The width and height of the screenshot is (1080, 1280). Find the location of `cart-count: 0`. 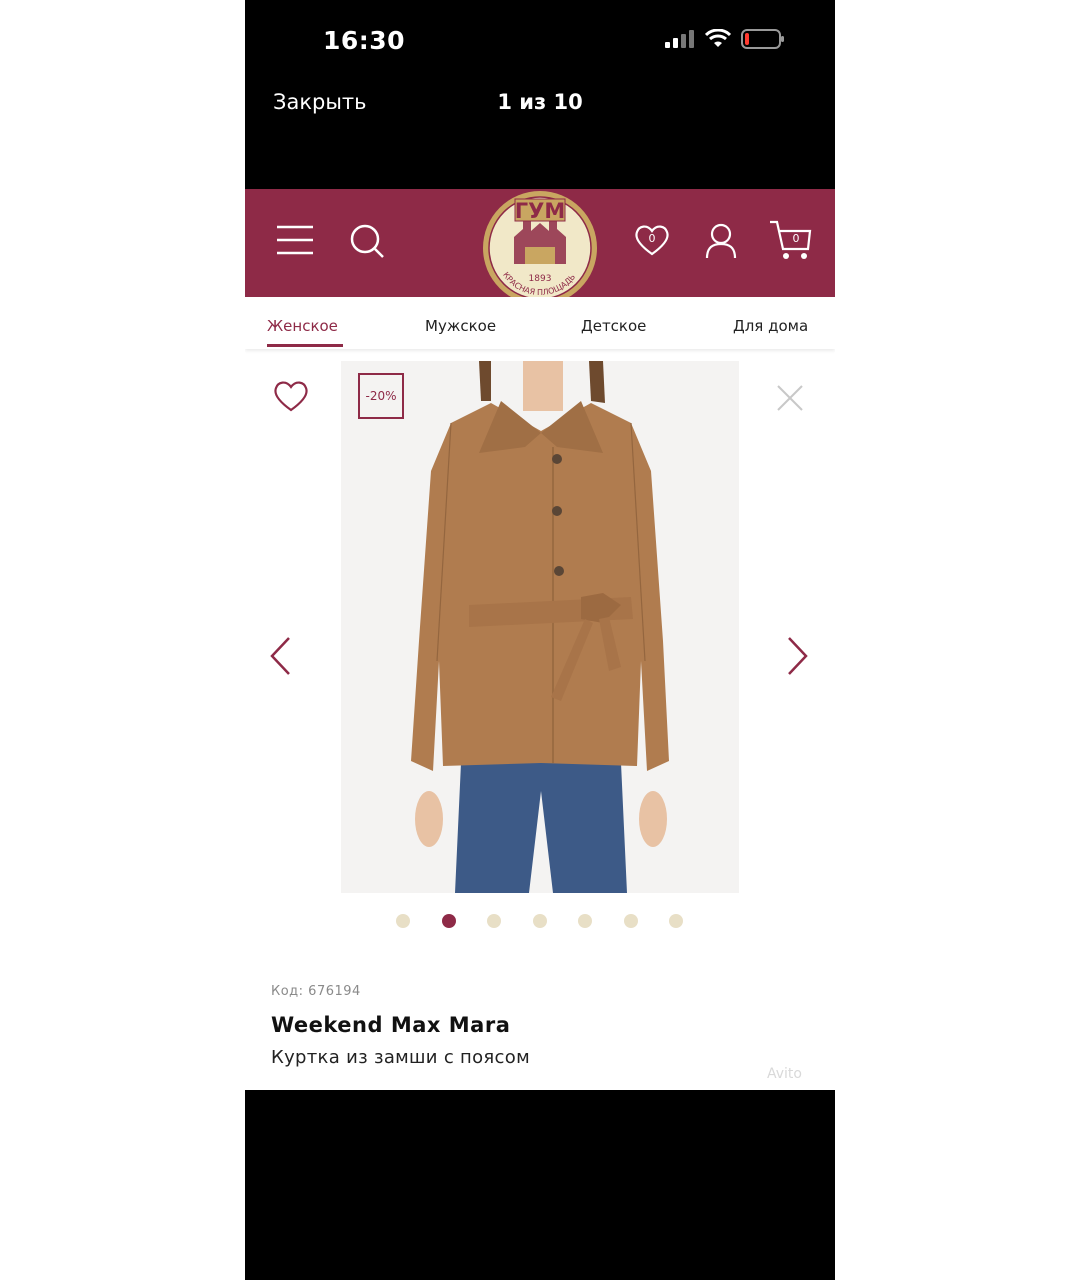

cart-count: 0 is located at coordinates (796, 238).